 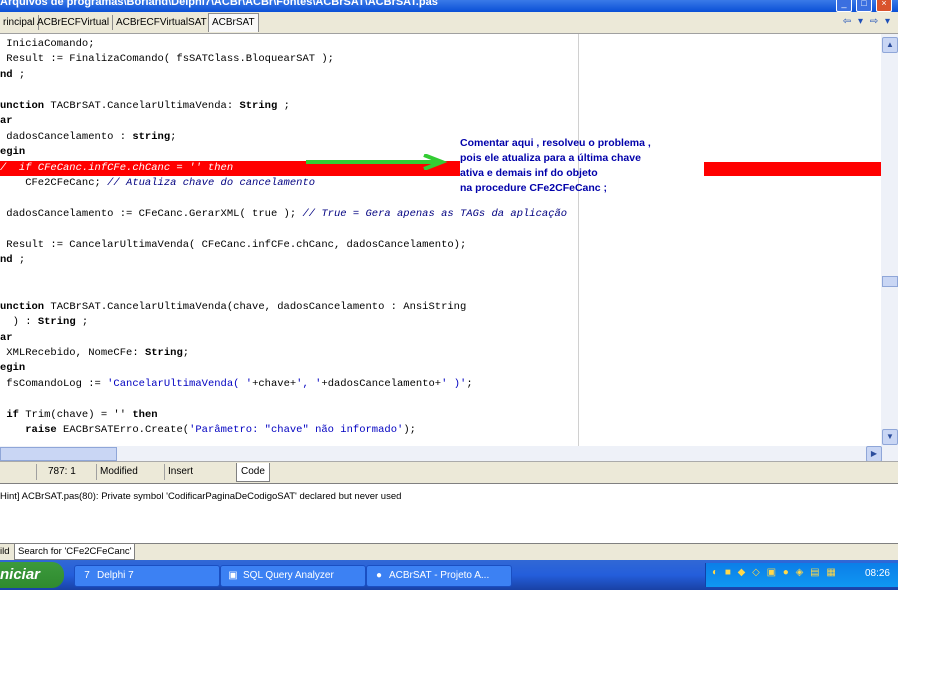 What do you see at coordinates (119, 471) in the screenshot?
I see `modified-indicator: Modified` at bounding box center [119, 471].